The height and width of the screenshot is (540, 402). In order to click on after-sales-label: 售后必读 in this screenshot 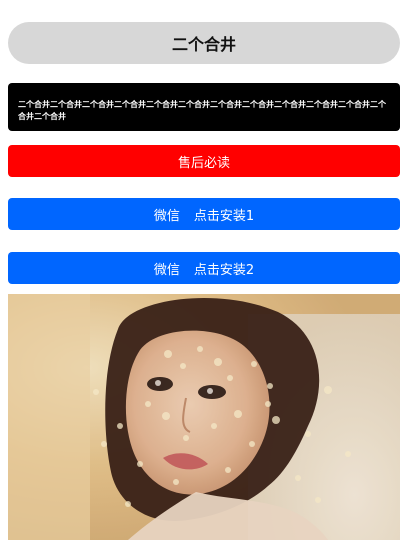, I will do `click(203, 163)`.